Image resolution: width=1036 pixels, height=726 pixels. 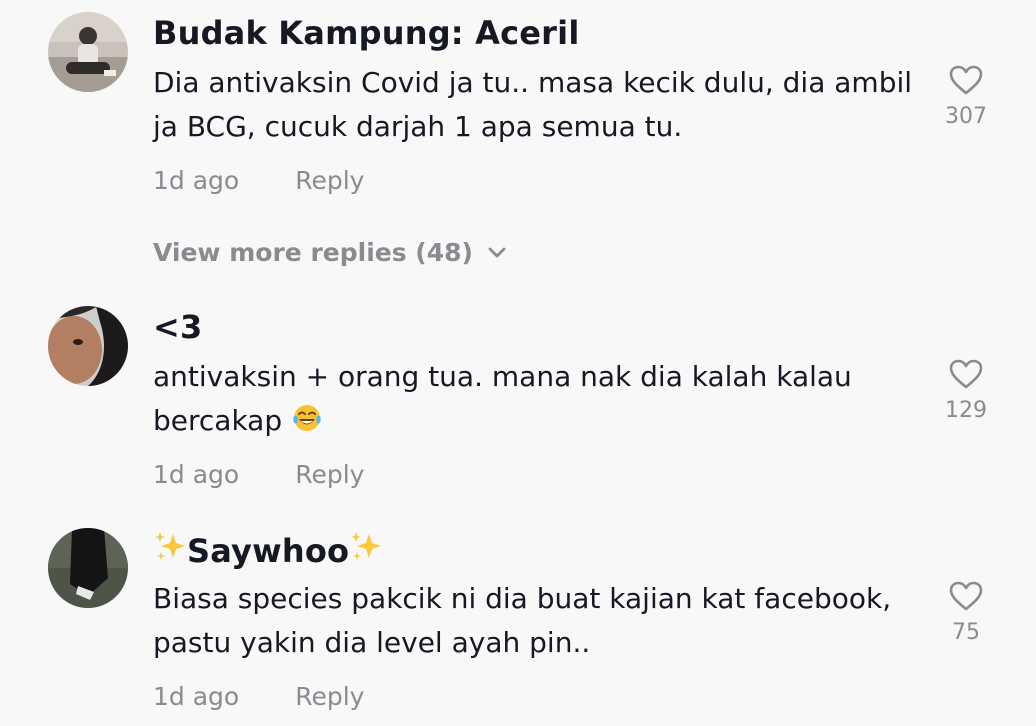 I want to click on like-button: 129, so click(x=966, y=390).